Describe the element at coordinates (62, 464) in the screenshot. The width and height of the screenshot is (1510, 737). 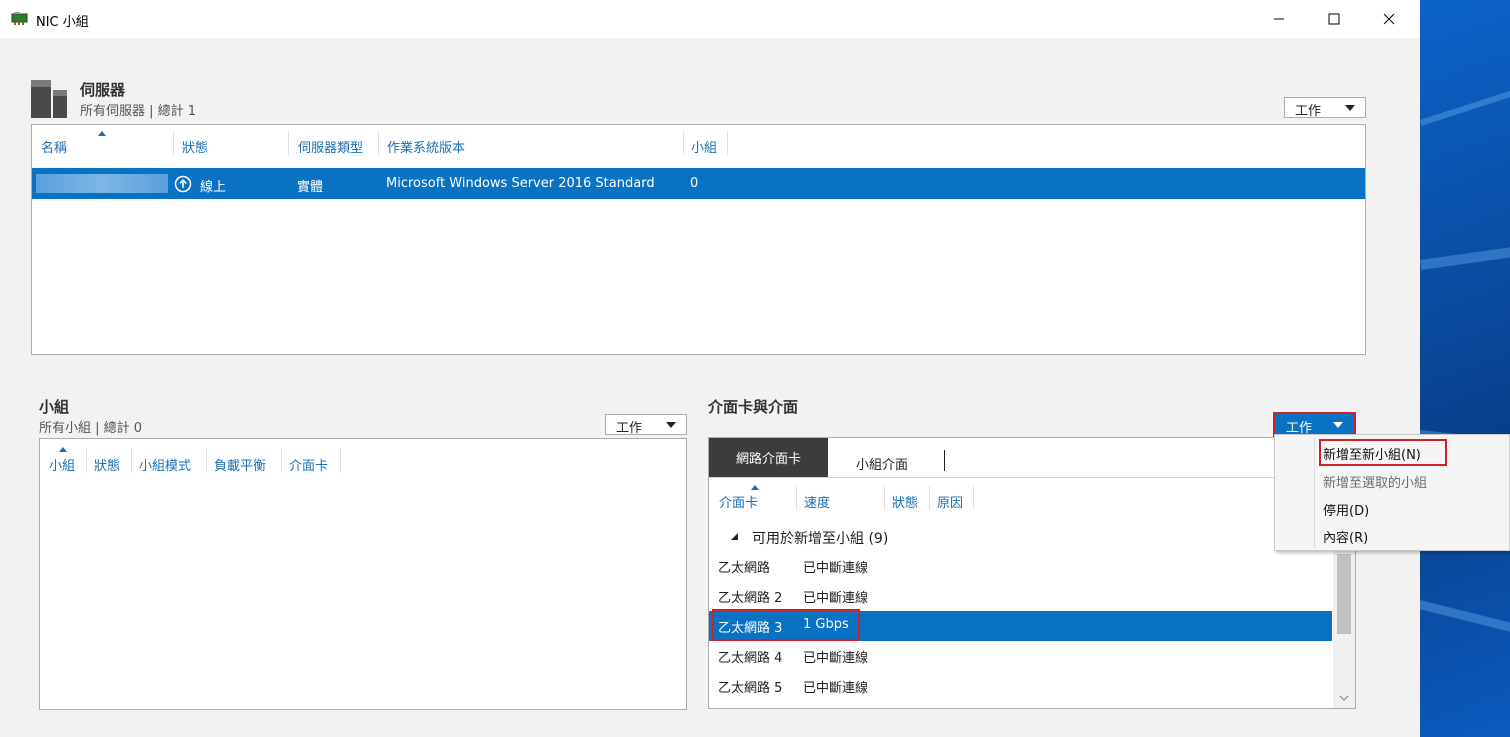
I see `column-header-team: 小組` at that location.